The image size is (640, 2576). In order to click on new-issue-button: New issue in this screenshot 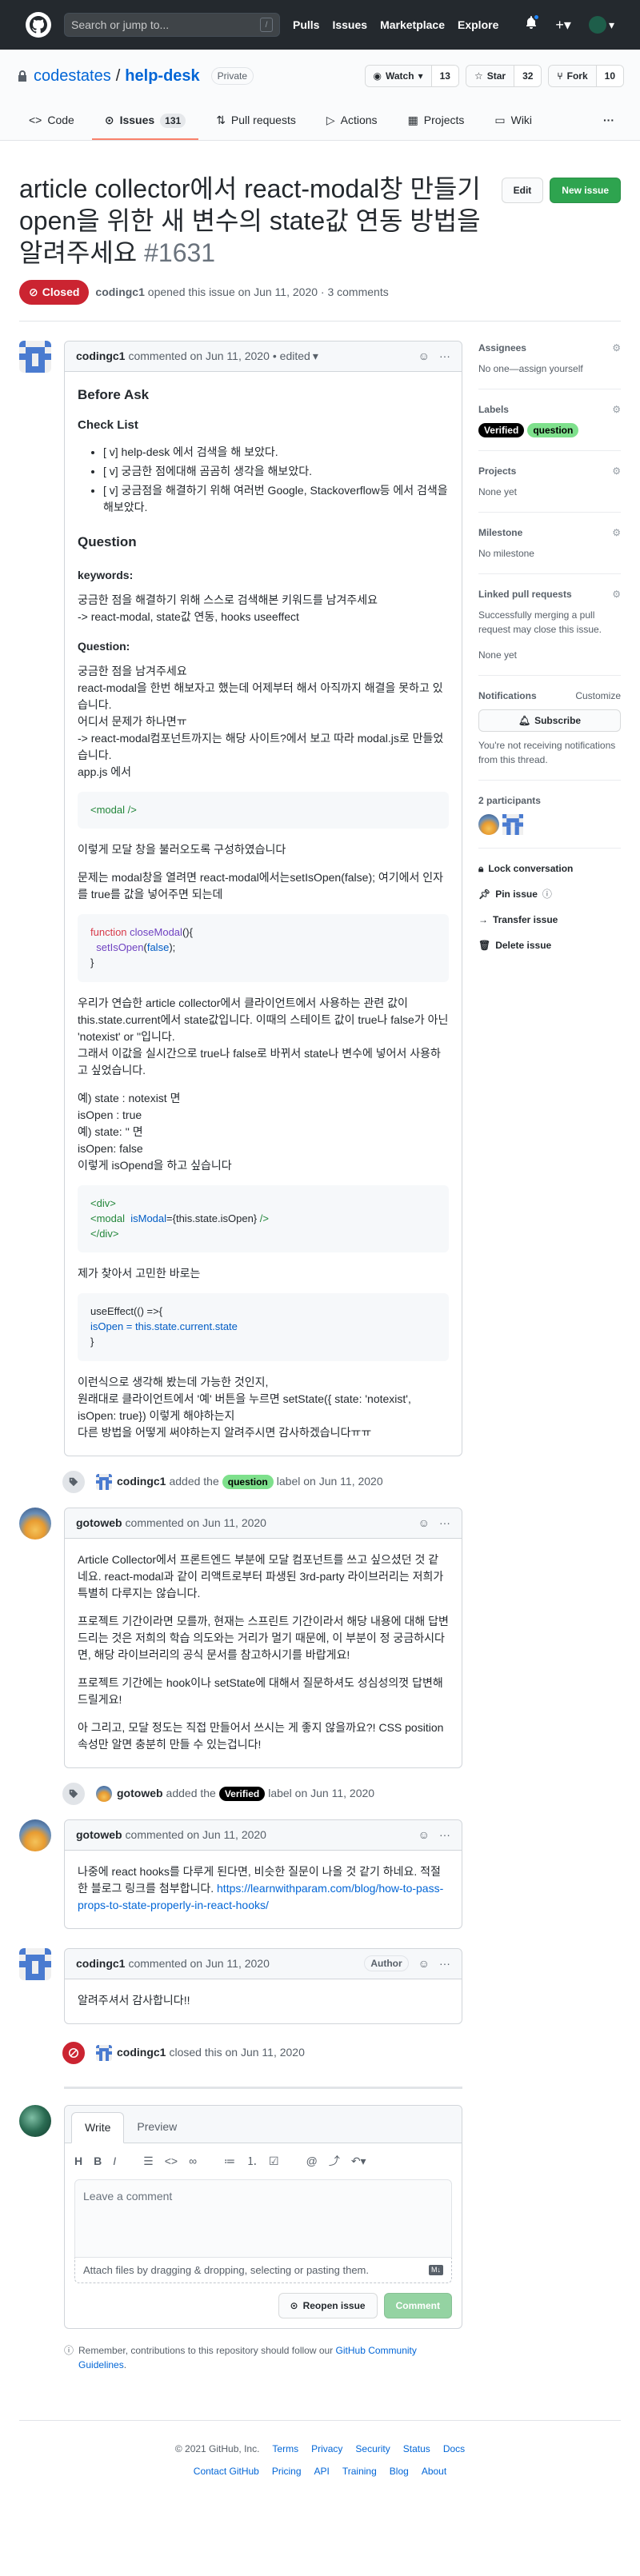, I will do `click(585, 191)`.